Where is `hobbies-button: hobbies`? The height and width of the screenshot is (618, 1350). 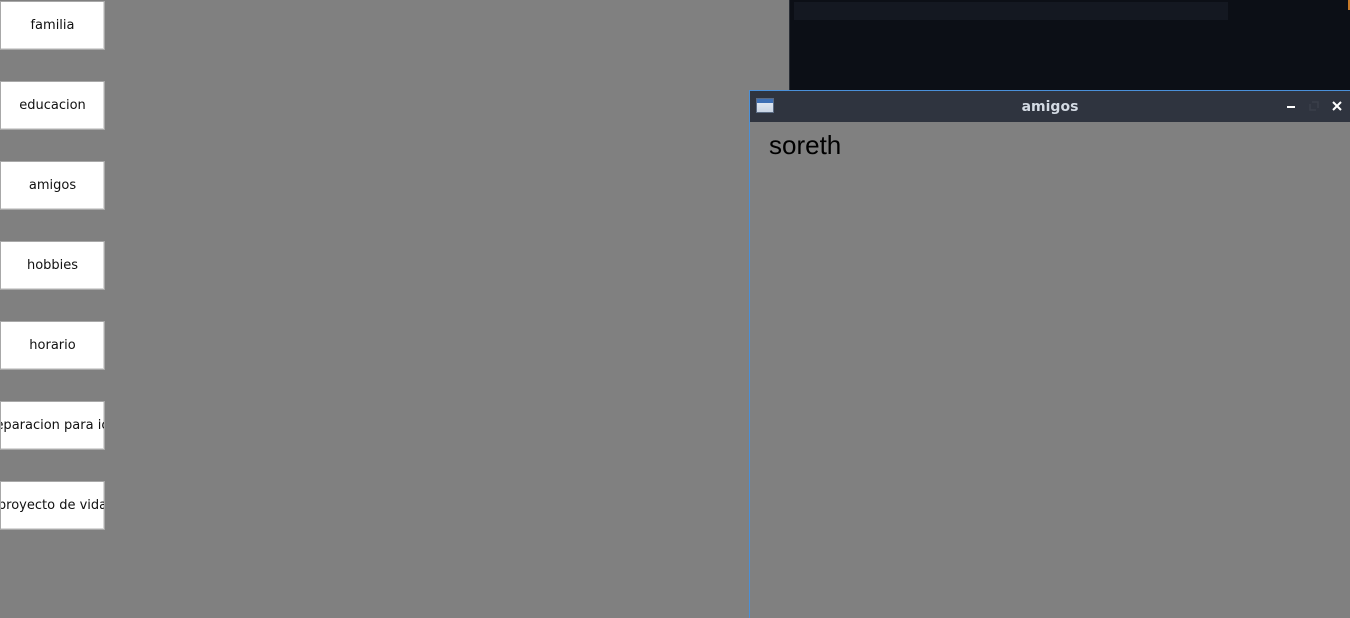 hobbies-button: hobbies is located at coordinates (52, 265).